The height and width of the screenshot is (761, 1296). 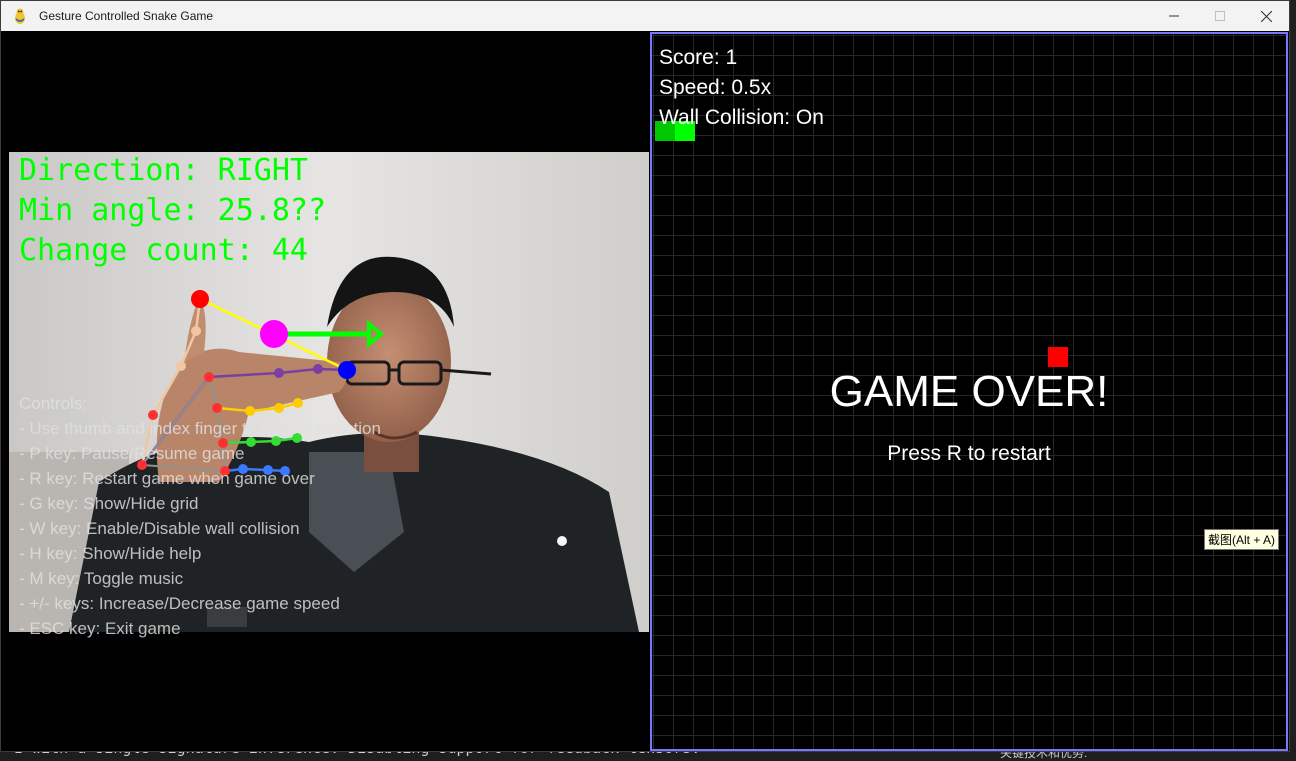 What do you see at coordinates (173, 210) in the screenshot?
I see `min-angle-readout: Min angle: 25.8??` at bounding box center [173, 210].